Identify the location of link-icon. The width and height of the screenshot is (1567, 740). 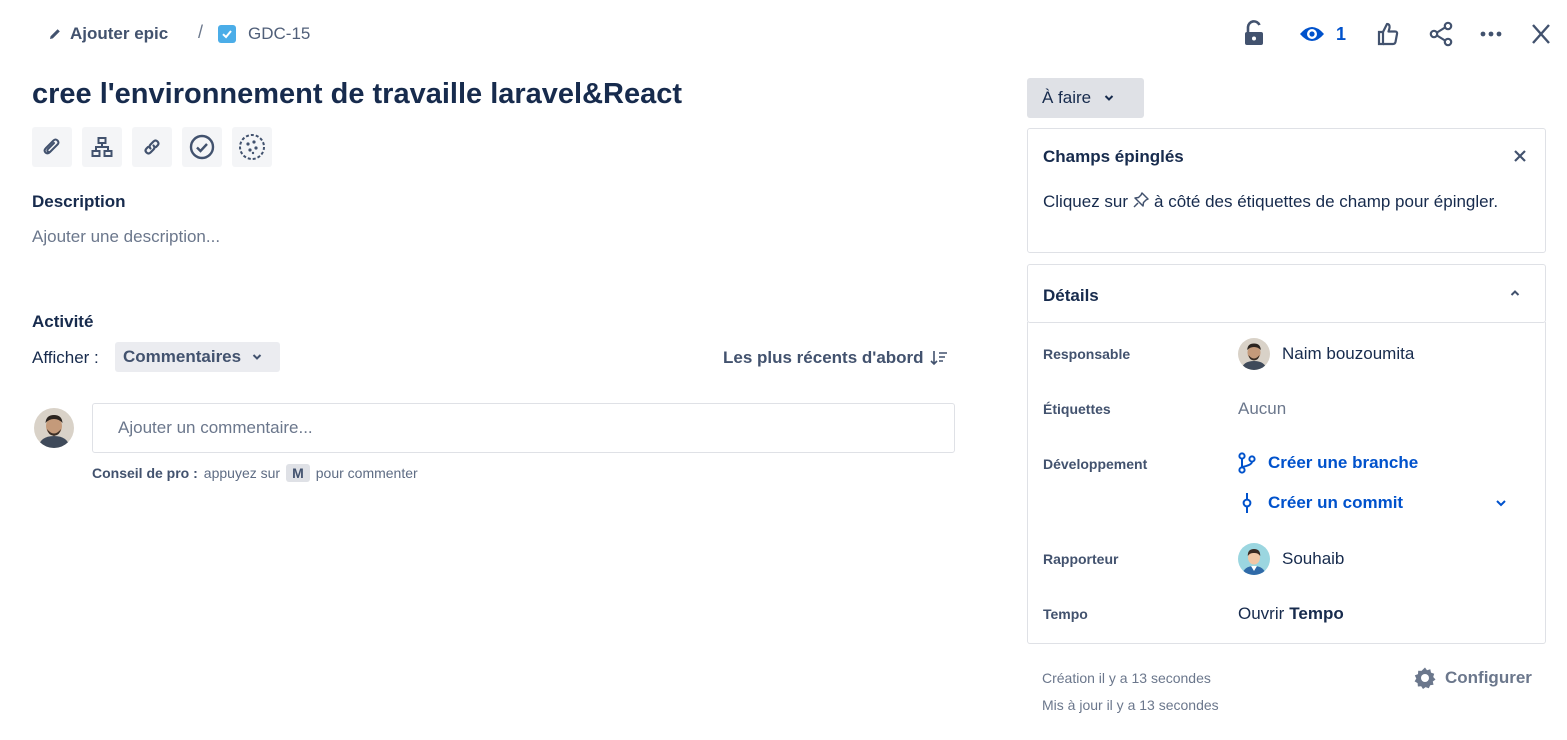
(152, 147).